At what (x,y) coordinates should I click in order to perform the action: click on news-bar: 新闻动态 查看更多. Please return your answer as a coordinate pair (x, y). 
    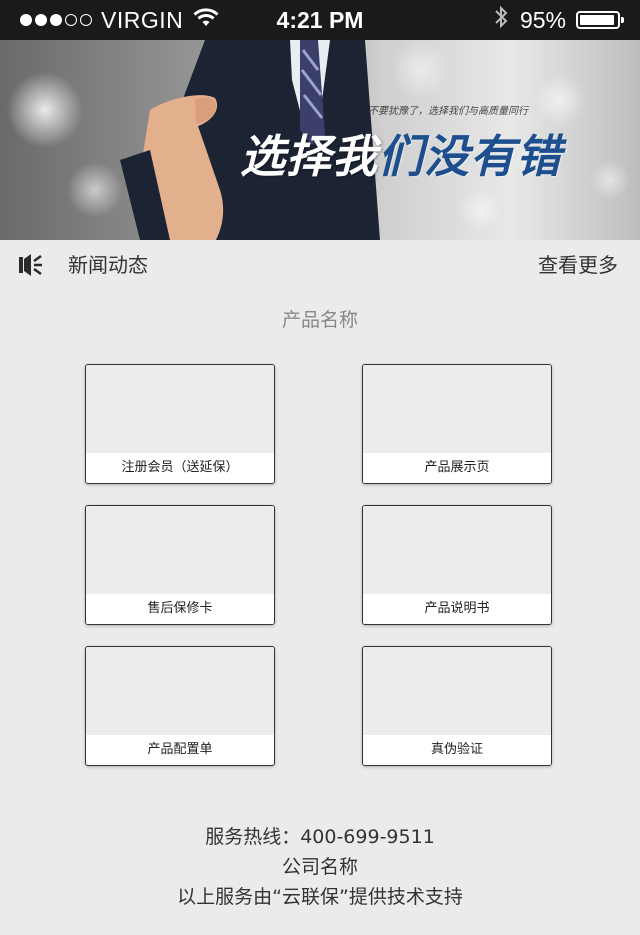
    Looking at the image, I should click on (320, 265).